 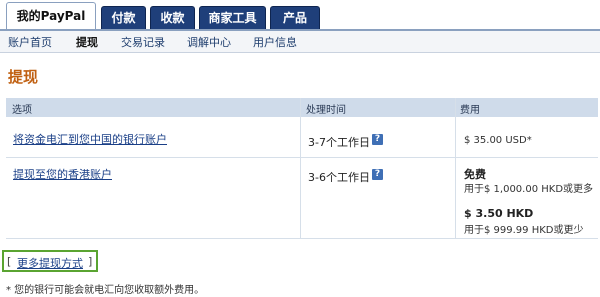 What do you see at coordinates (87, 42) in the screenshot?
I see `subnav-withdraw: 提现` at bounding box center [87, 42].